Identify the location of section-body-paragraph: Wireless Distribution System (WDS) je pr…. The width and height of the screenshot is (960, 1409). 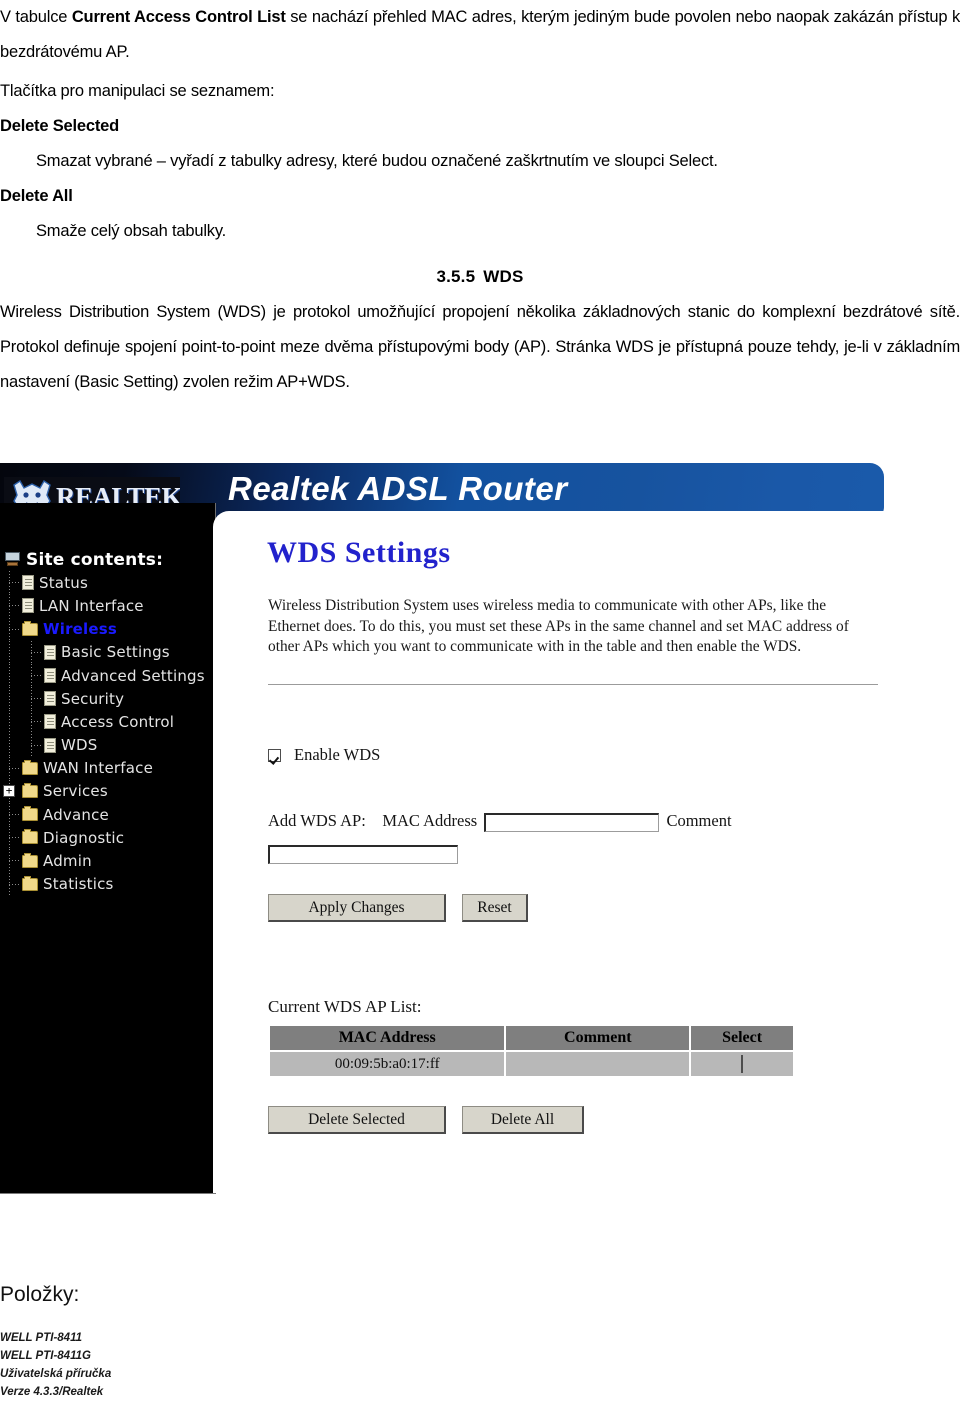
(480, 347).